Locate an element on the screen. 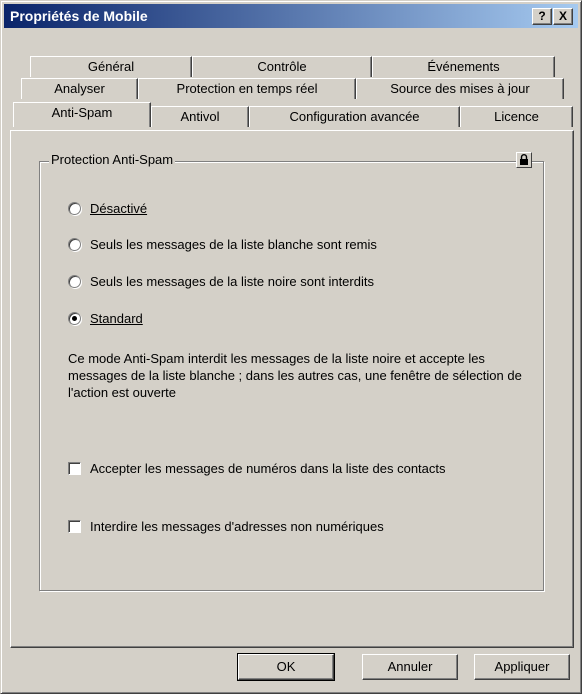 Image resolution: width=582 pixels, height=694 pixels. tab-controle: Contrôle is located at coordinates (282, 66).